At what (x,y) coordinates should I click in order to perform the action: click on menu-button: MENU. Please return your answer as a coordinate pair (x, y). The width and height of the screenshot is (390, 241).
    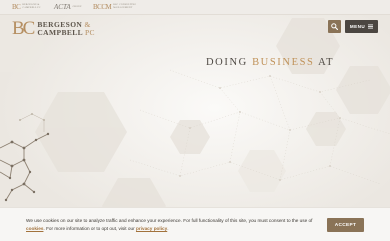
    Looking at the image, I should click on (361, 26).